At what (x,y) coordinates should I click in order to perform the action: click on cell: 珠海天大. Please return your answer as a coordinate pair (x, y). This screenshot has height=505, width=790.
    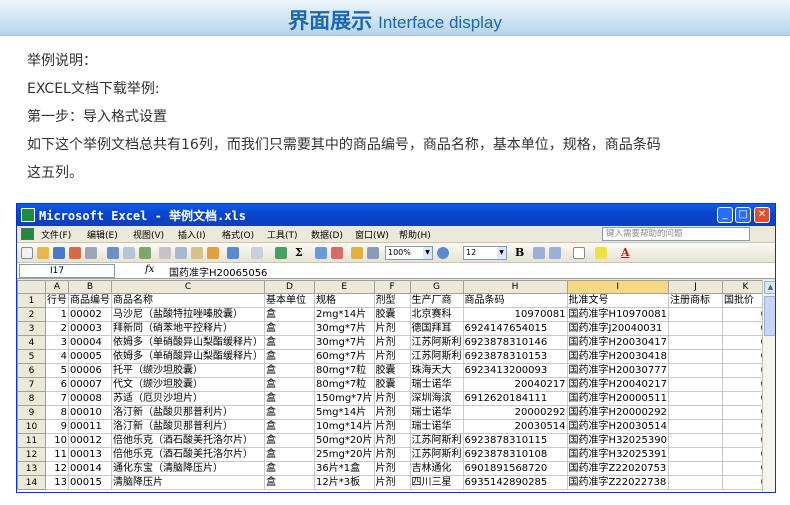
    Looking at the image, I should click on (436, 370).